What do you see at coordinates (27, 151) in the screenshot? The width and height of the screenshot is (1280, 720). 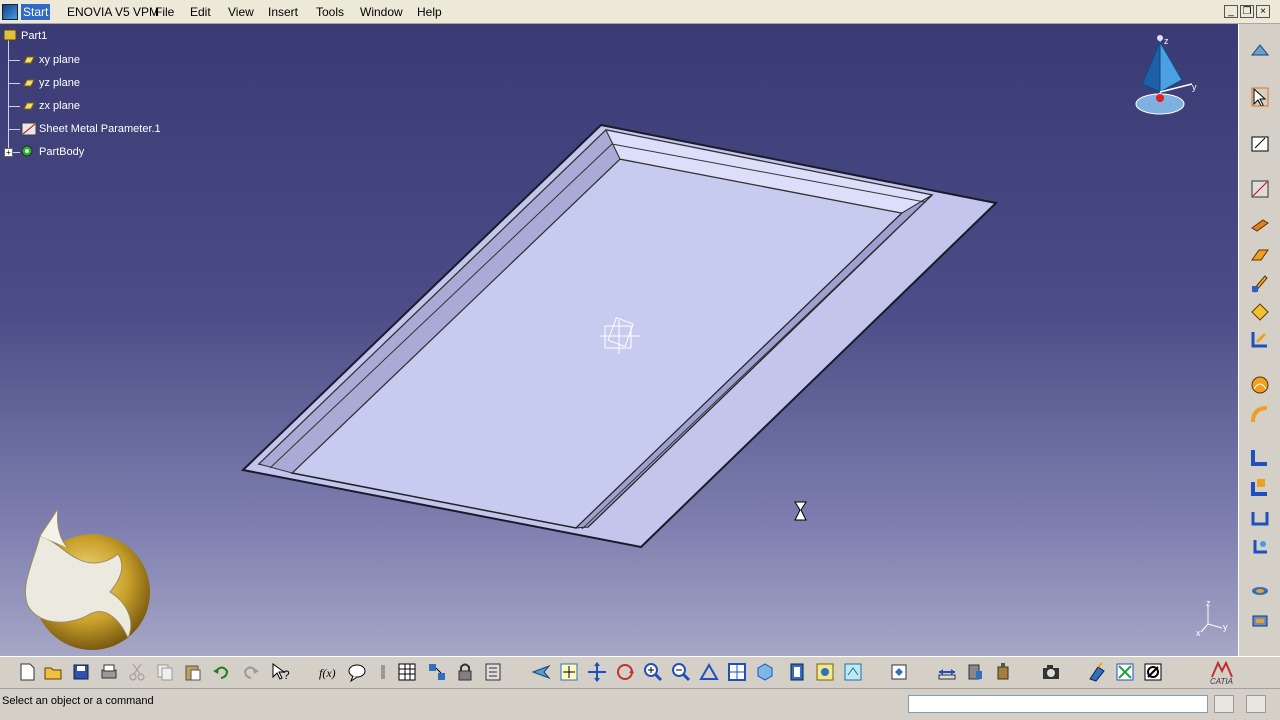 I see `partbody-gear-icon` at bounding box center [27, 151].